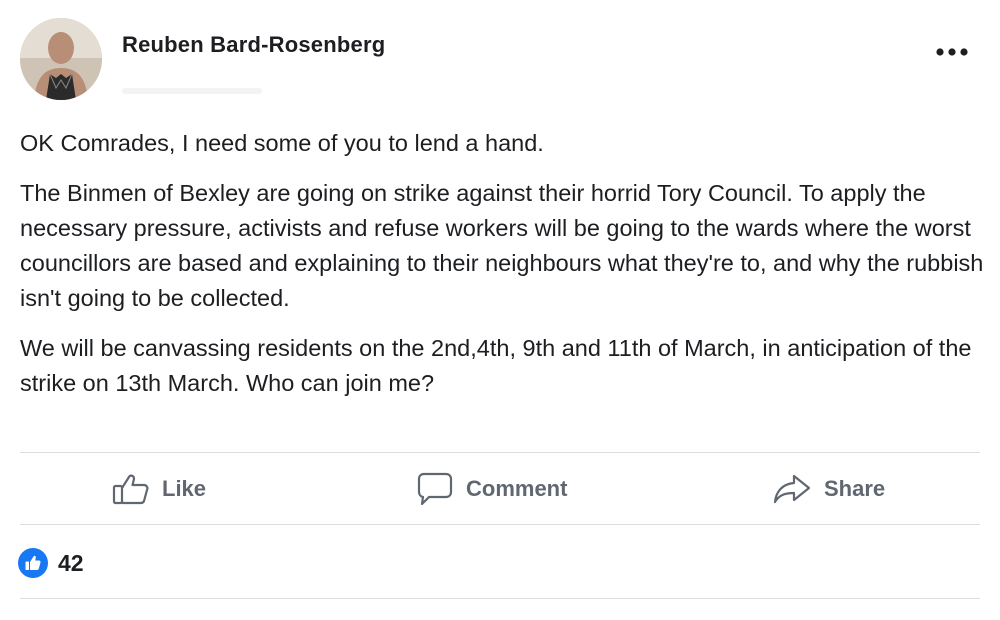  What do you see at coordinates (517, 488) in the screenshot?
I see `comment-label: Comment` at bounding box center [517, 488].